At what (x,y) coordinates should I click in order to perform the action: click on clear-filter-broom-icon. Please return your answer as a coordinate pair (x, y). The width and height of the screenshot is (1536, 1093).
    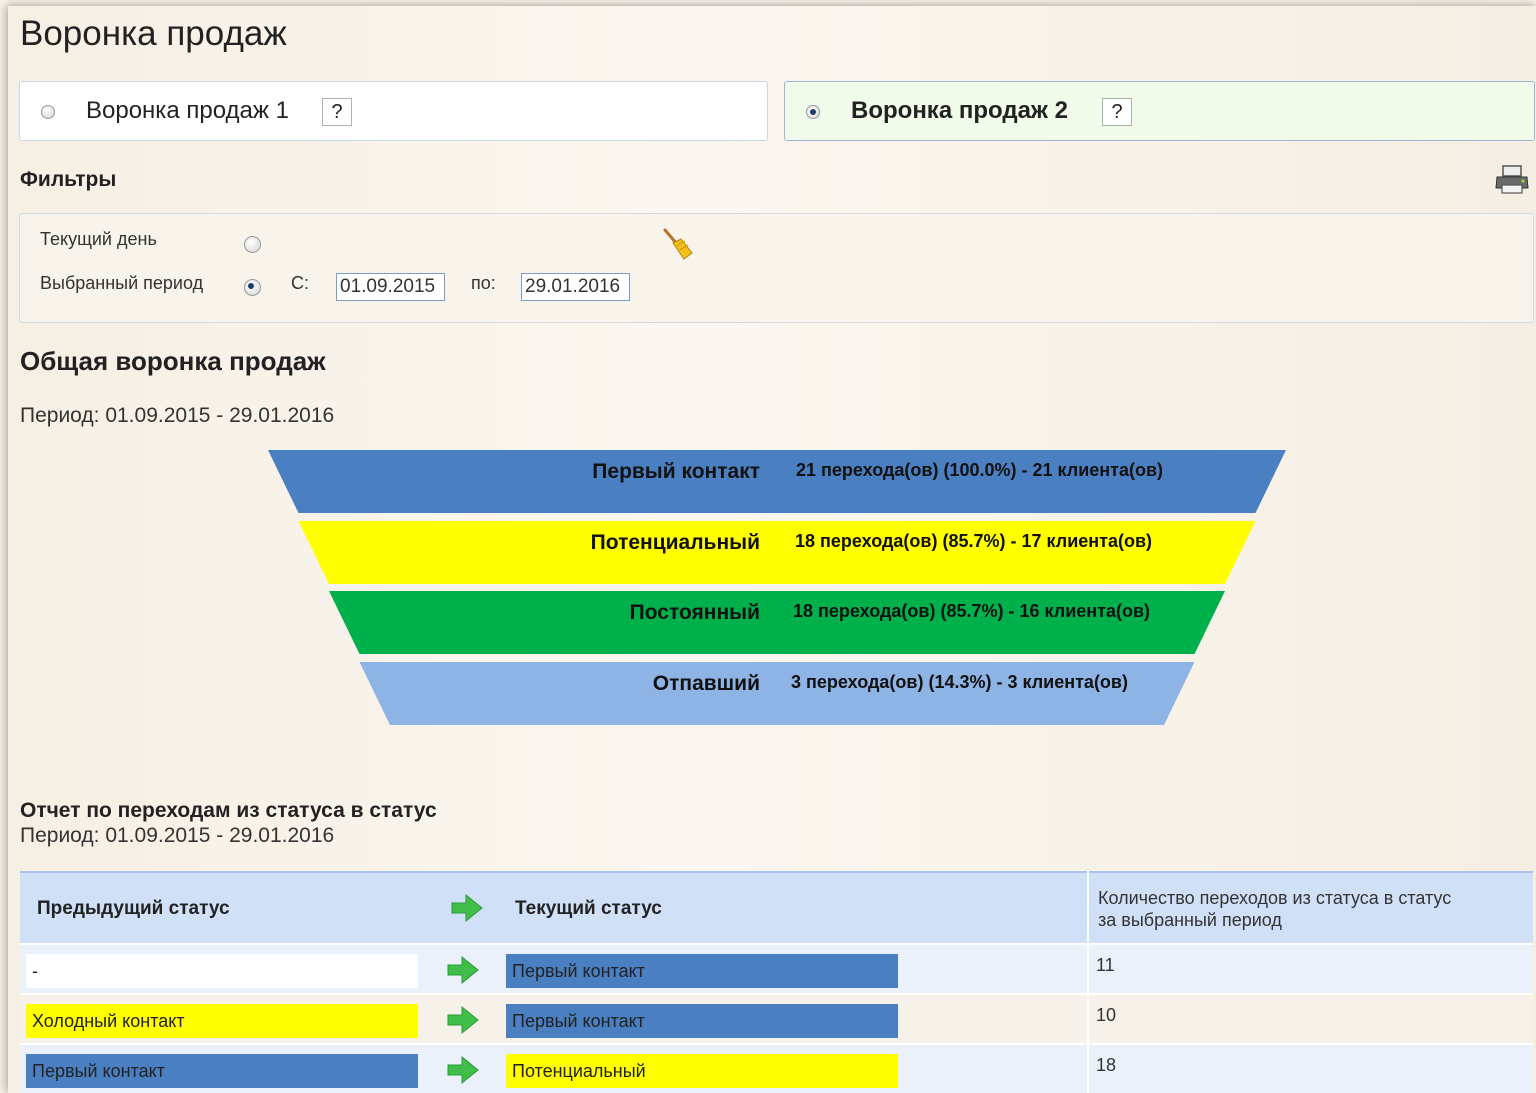
    Looking at the image, I should click on (678, 244).